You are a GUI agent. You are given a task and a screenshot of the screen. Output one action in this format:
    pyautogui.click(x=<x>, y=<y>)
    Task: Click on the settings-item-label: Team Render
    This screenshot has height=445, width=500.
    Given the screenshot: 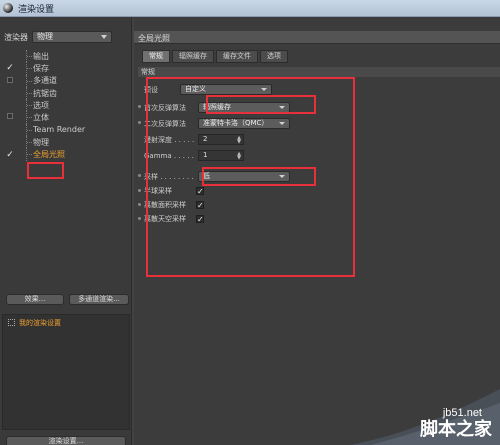 What is the action you would take?
    pyautogui.click(x=59, y=130)
    